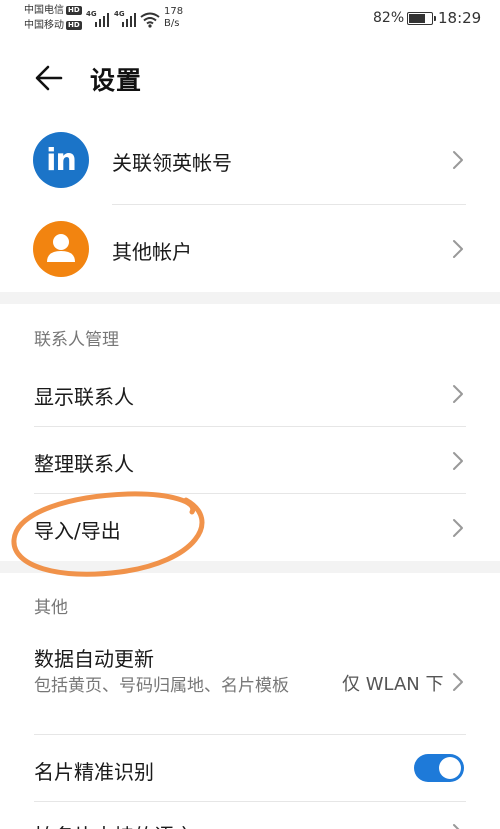 This screenshot has width=500, height=829. I want to click on linkedin-logo-text: in, so click(61, 160).